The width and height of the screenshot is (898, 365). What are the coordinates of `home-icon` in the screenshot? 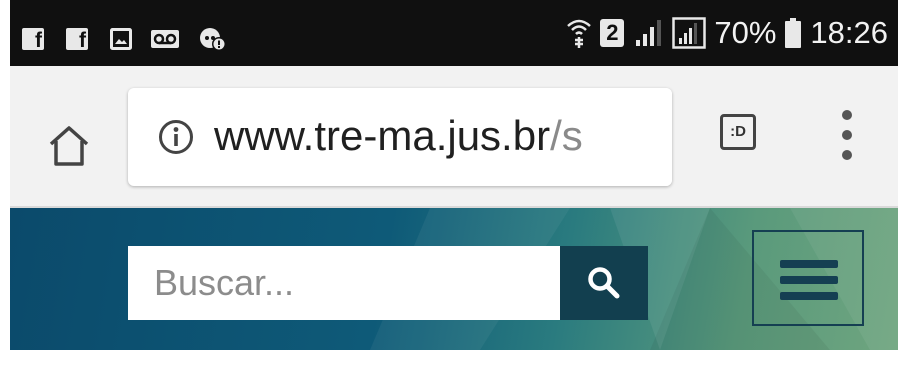 It's located at (69, 145).